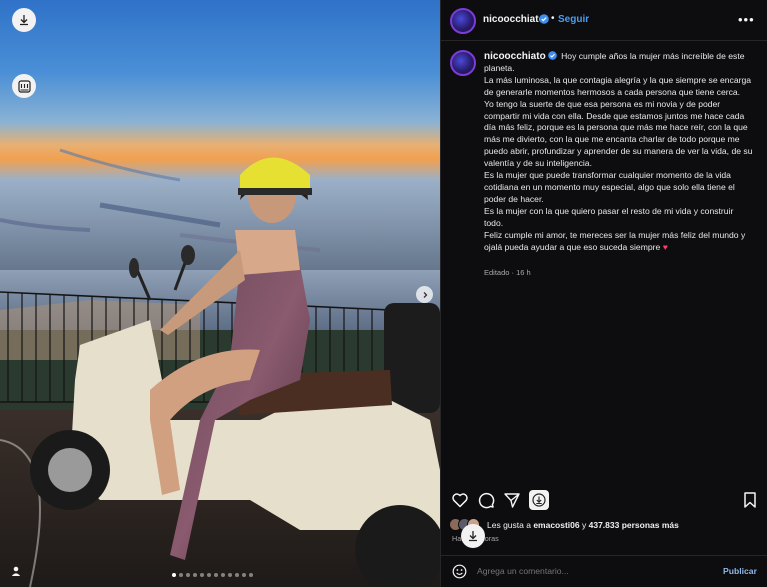 This screenshot has width=767, height=587. I want to click on likes-count: 437.833 personas más, so click(634, 525).